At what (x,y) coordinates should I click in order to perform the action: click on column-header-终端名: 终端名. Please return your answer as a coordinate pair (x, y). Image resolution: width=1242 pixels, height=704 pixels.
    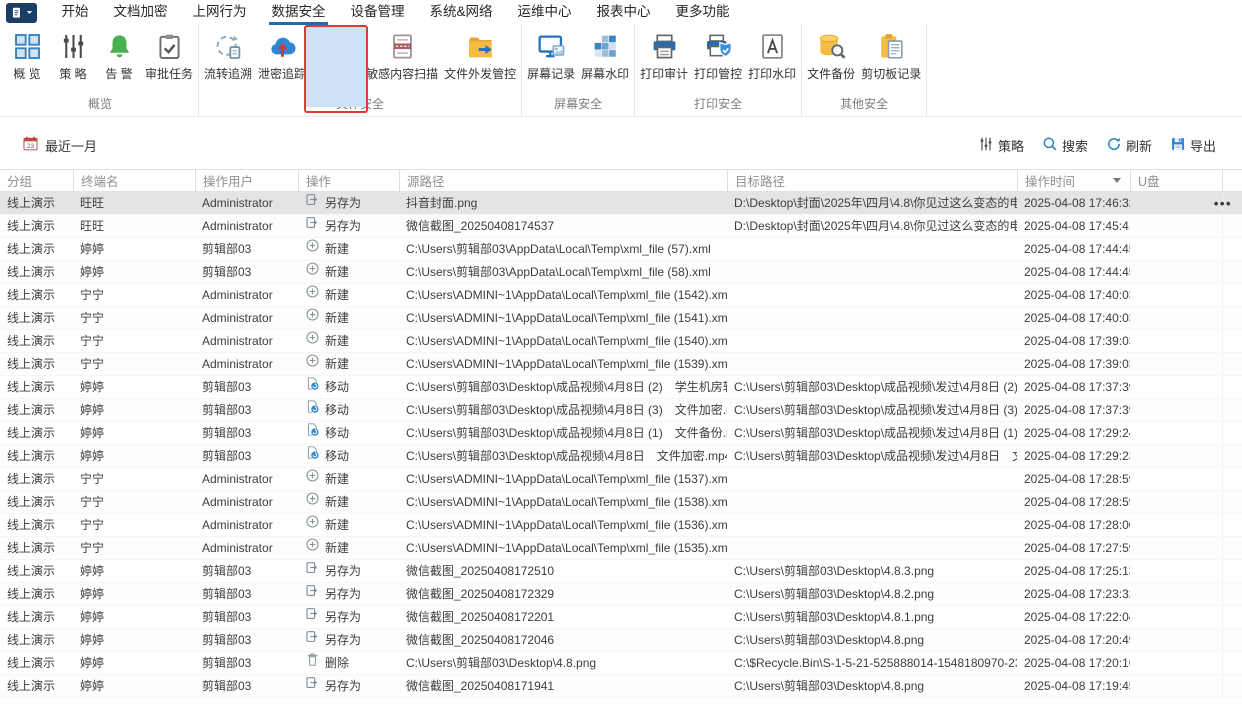
    Looking at the image, I should click on (134, 180).